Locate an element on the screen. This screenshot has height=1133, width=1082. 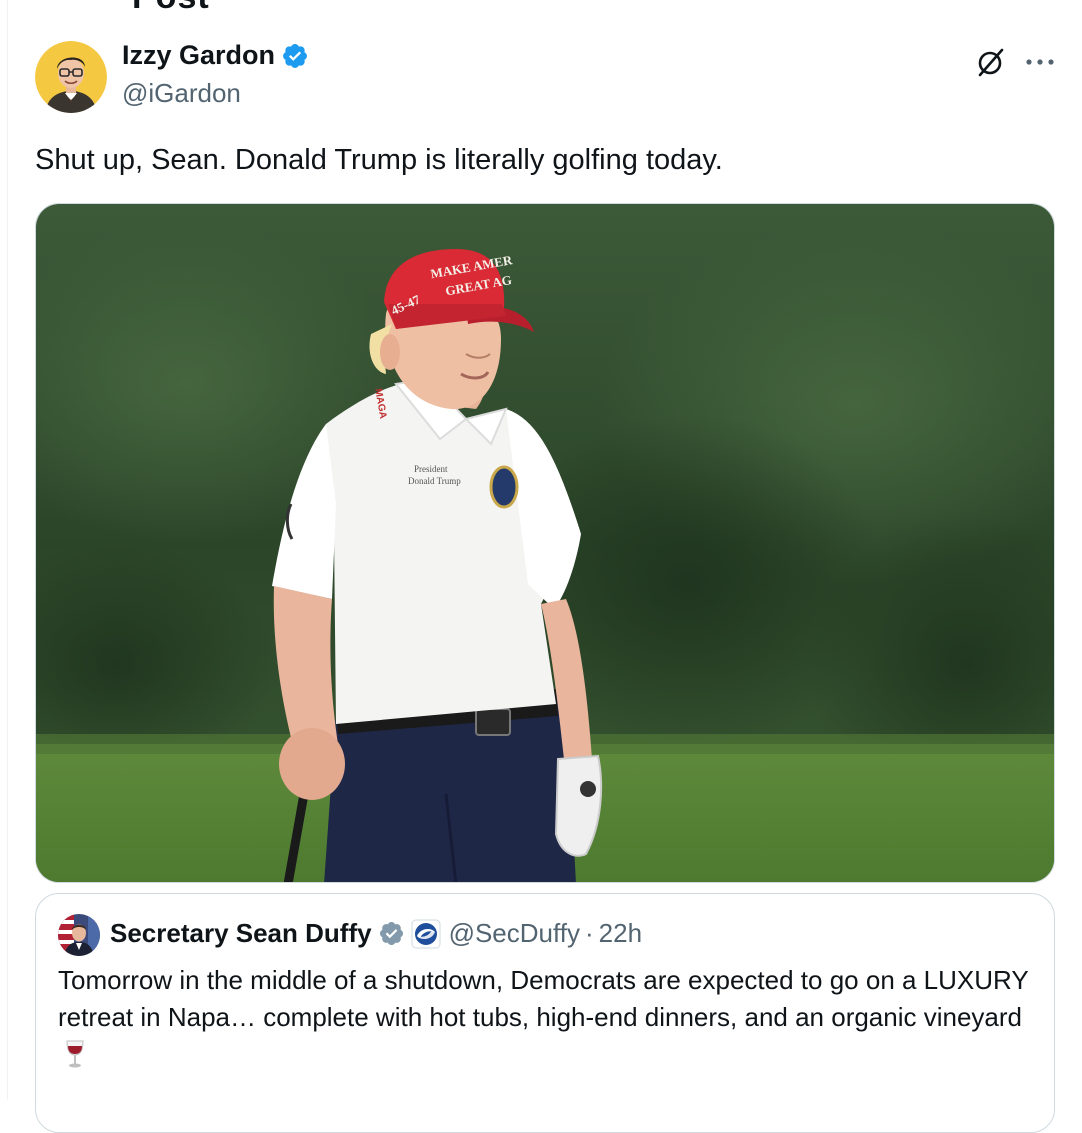
shirt-embroidery-1: President is located at coordinates (431, 469).